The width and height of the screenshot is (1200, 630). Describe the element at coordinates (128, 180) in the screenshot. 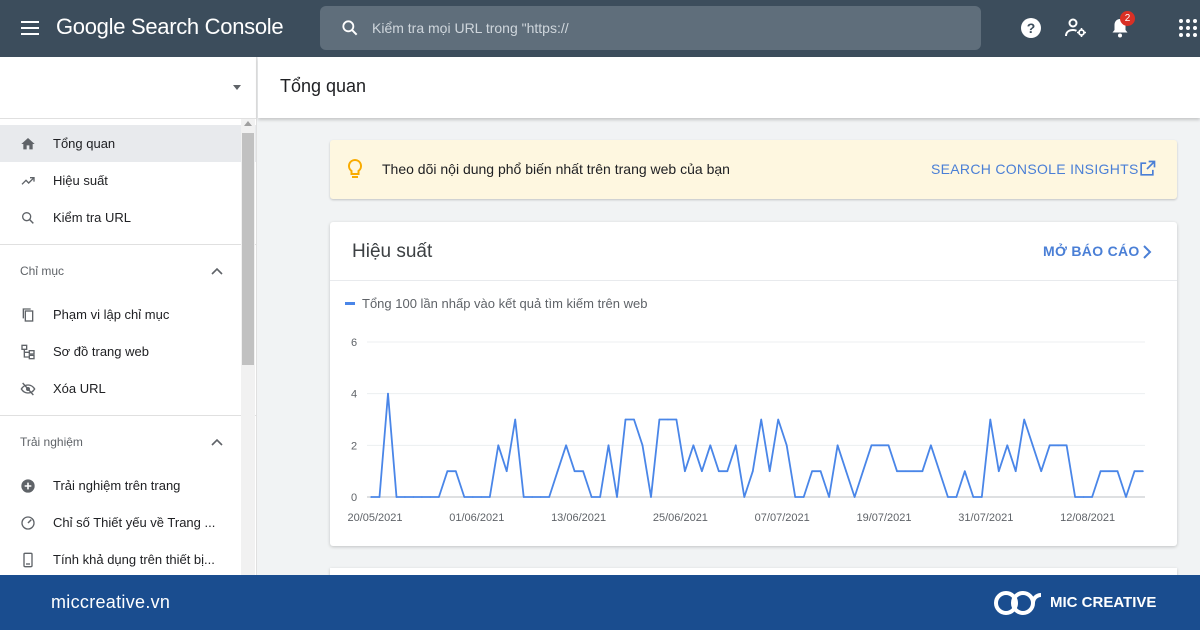

I see `sidebar-item-performance: Hiệu suất` at that location.